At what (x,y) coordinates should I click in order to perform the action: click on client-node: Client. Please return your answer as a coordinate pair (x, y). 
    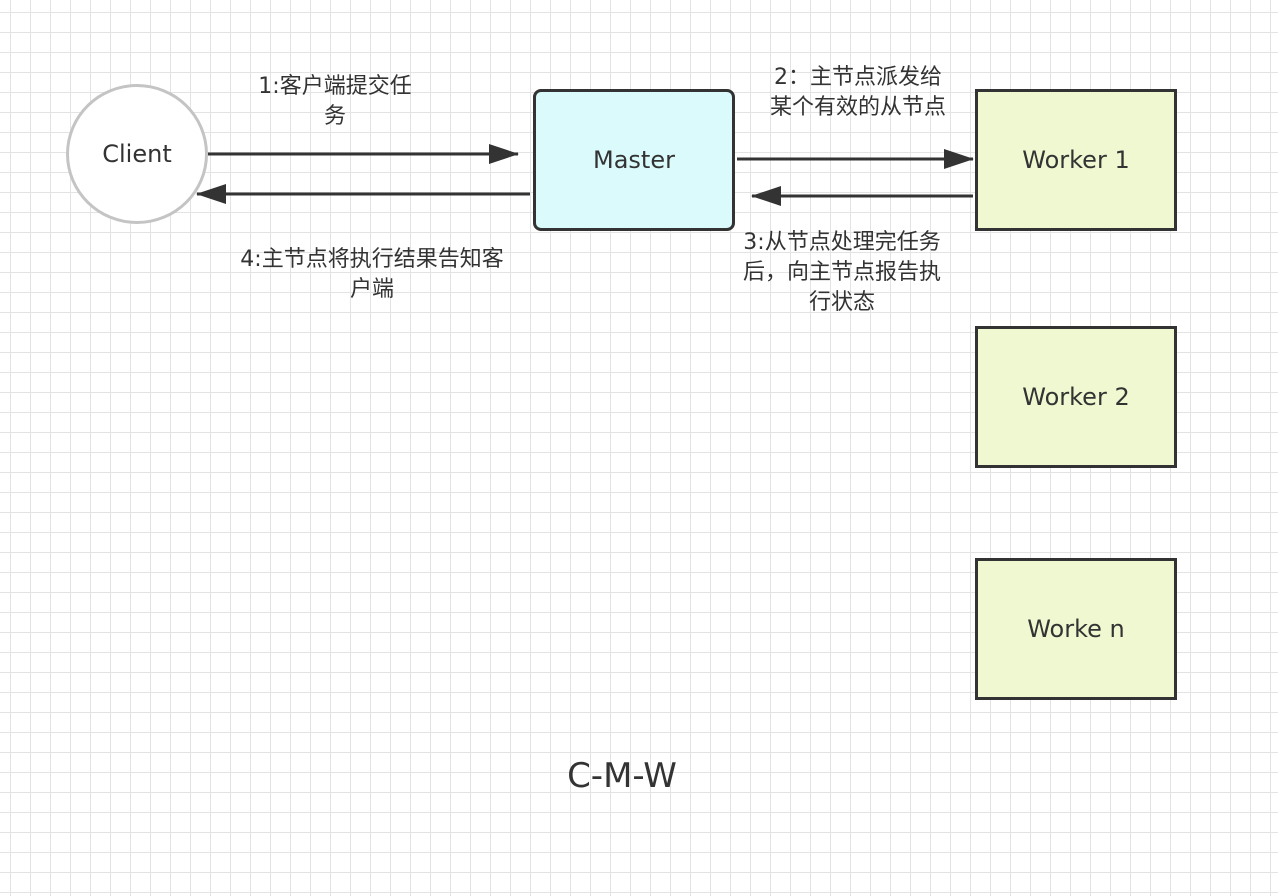
    Looking at the image, I should click on (137, 154).